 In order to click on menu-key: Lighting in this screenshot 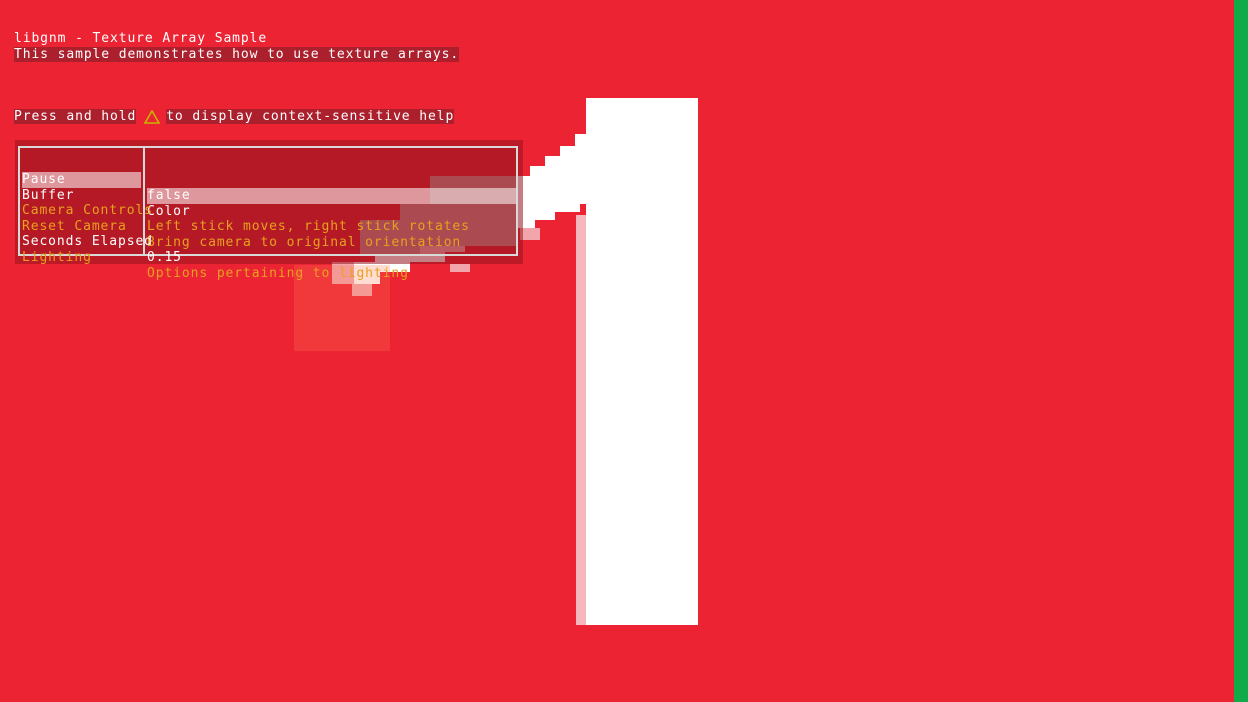, I will do `click(57, 257)`.